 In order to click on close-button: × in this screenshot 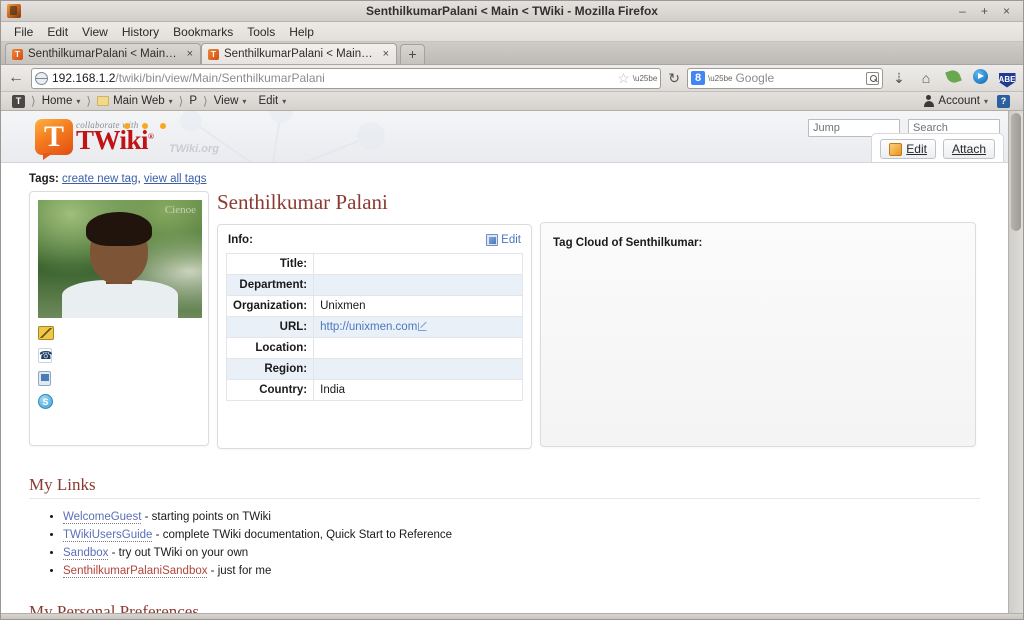, I will do `click(1006, 11)`.